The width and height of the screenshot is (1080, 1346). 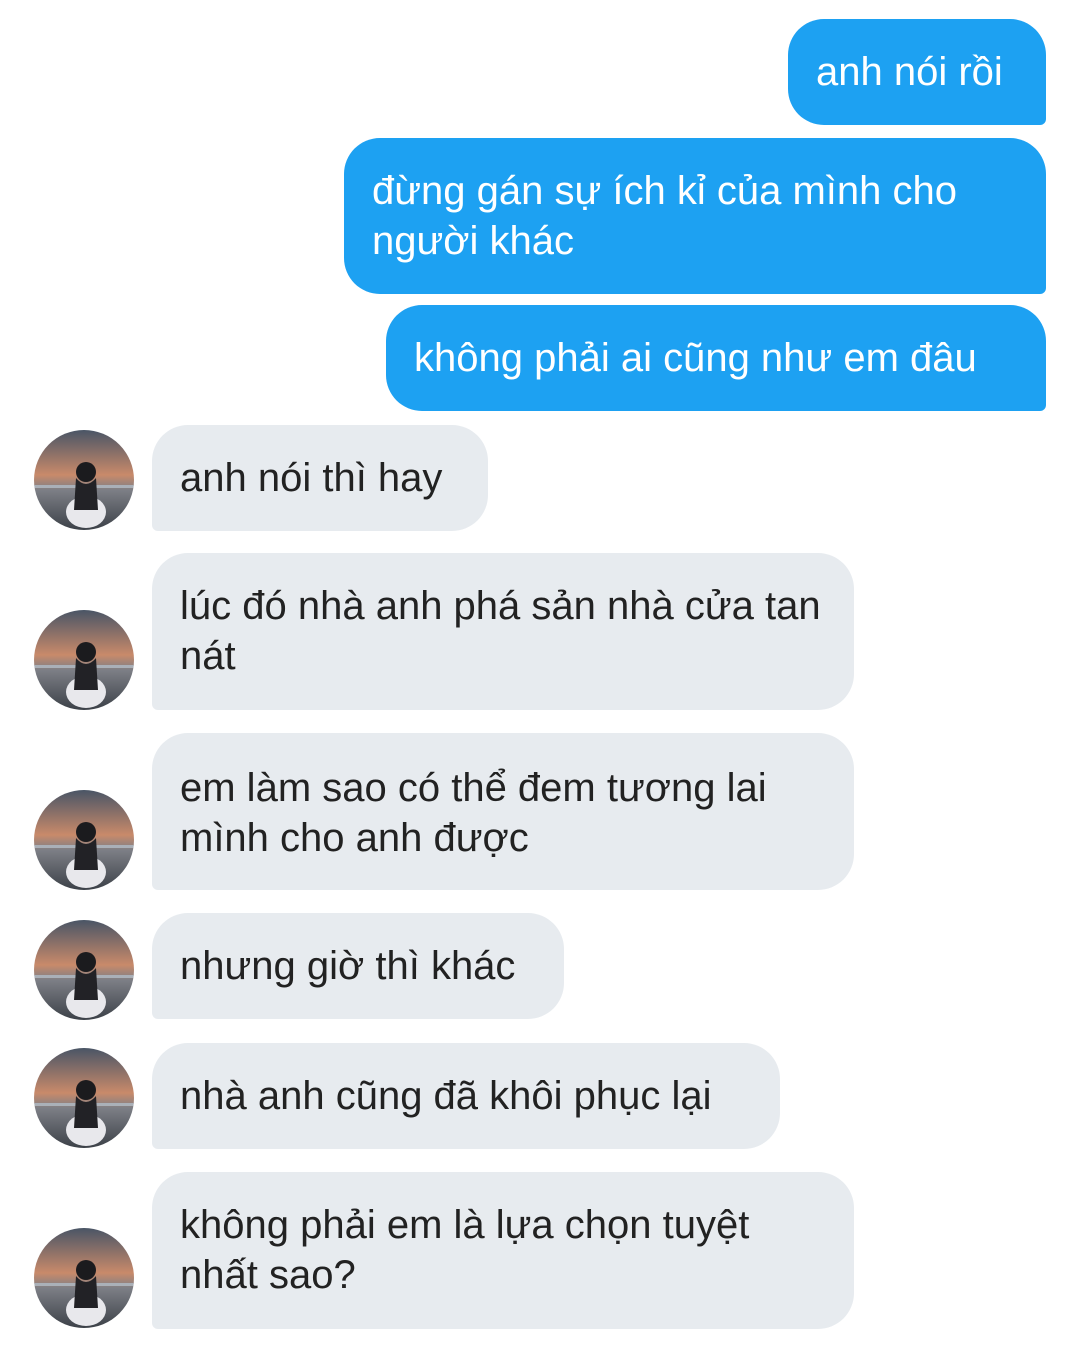 I want to click on message-text: anh nói thì hay, so click(x=311, y=478).